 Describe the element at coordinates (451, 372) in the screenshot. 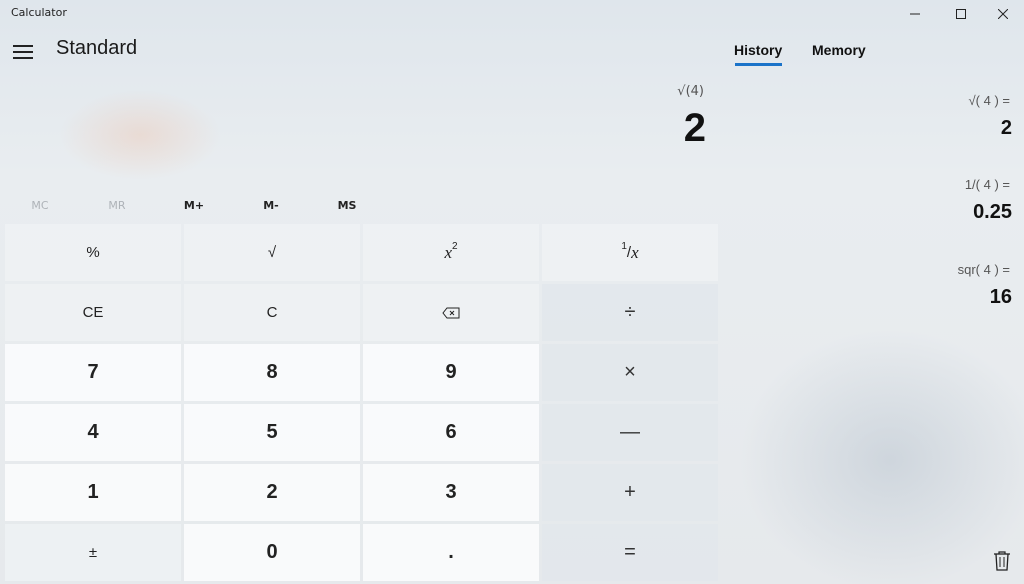

I see `digit-9-button: 9` at that location.